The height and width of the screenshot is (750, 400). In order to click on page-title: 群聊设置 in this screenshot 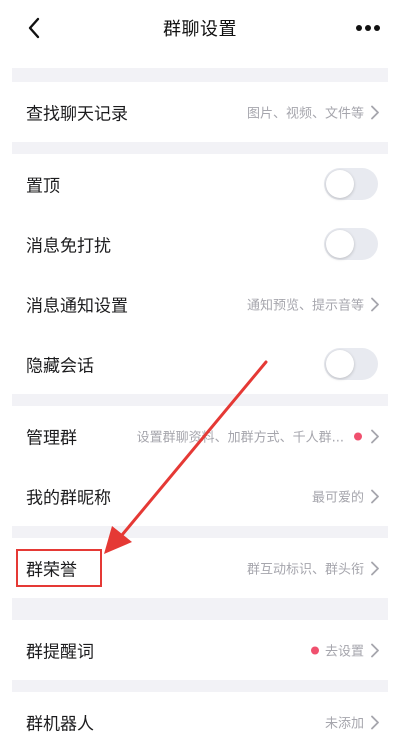, I will do `click(200, 29)`.